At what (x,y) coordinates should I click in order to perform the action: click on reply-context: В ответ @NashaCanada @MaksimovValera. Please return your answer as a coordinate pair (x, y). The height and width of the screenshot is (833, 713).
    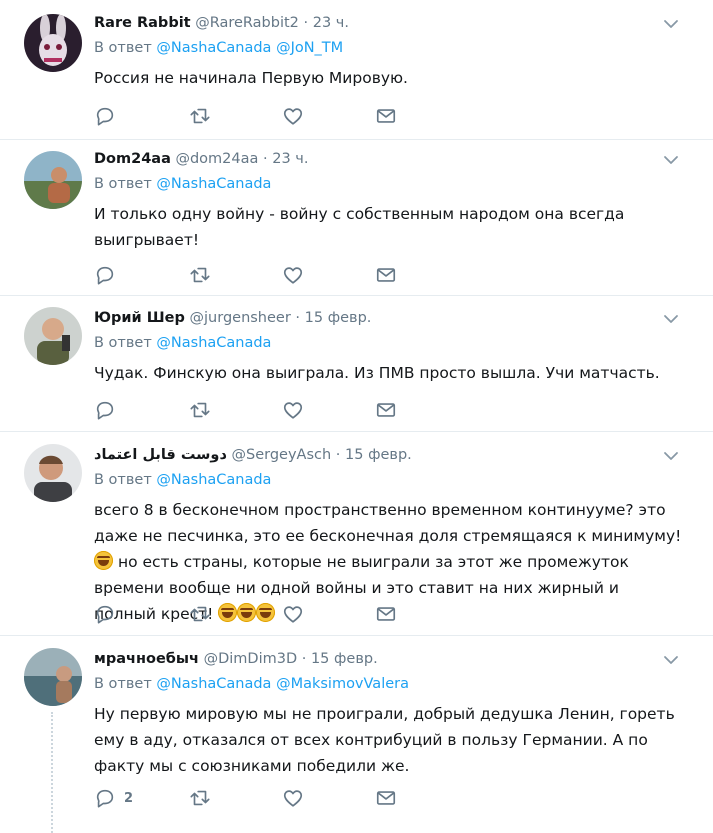
    Looking at the image, I should click on (388, 684).